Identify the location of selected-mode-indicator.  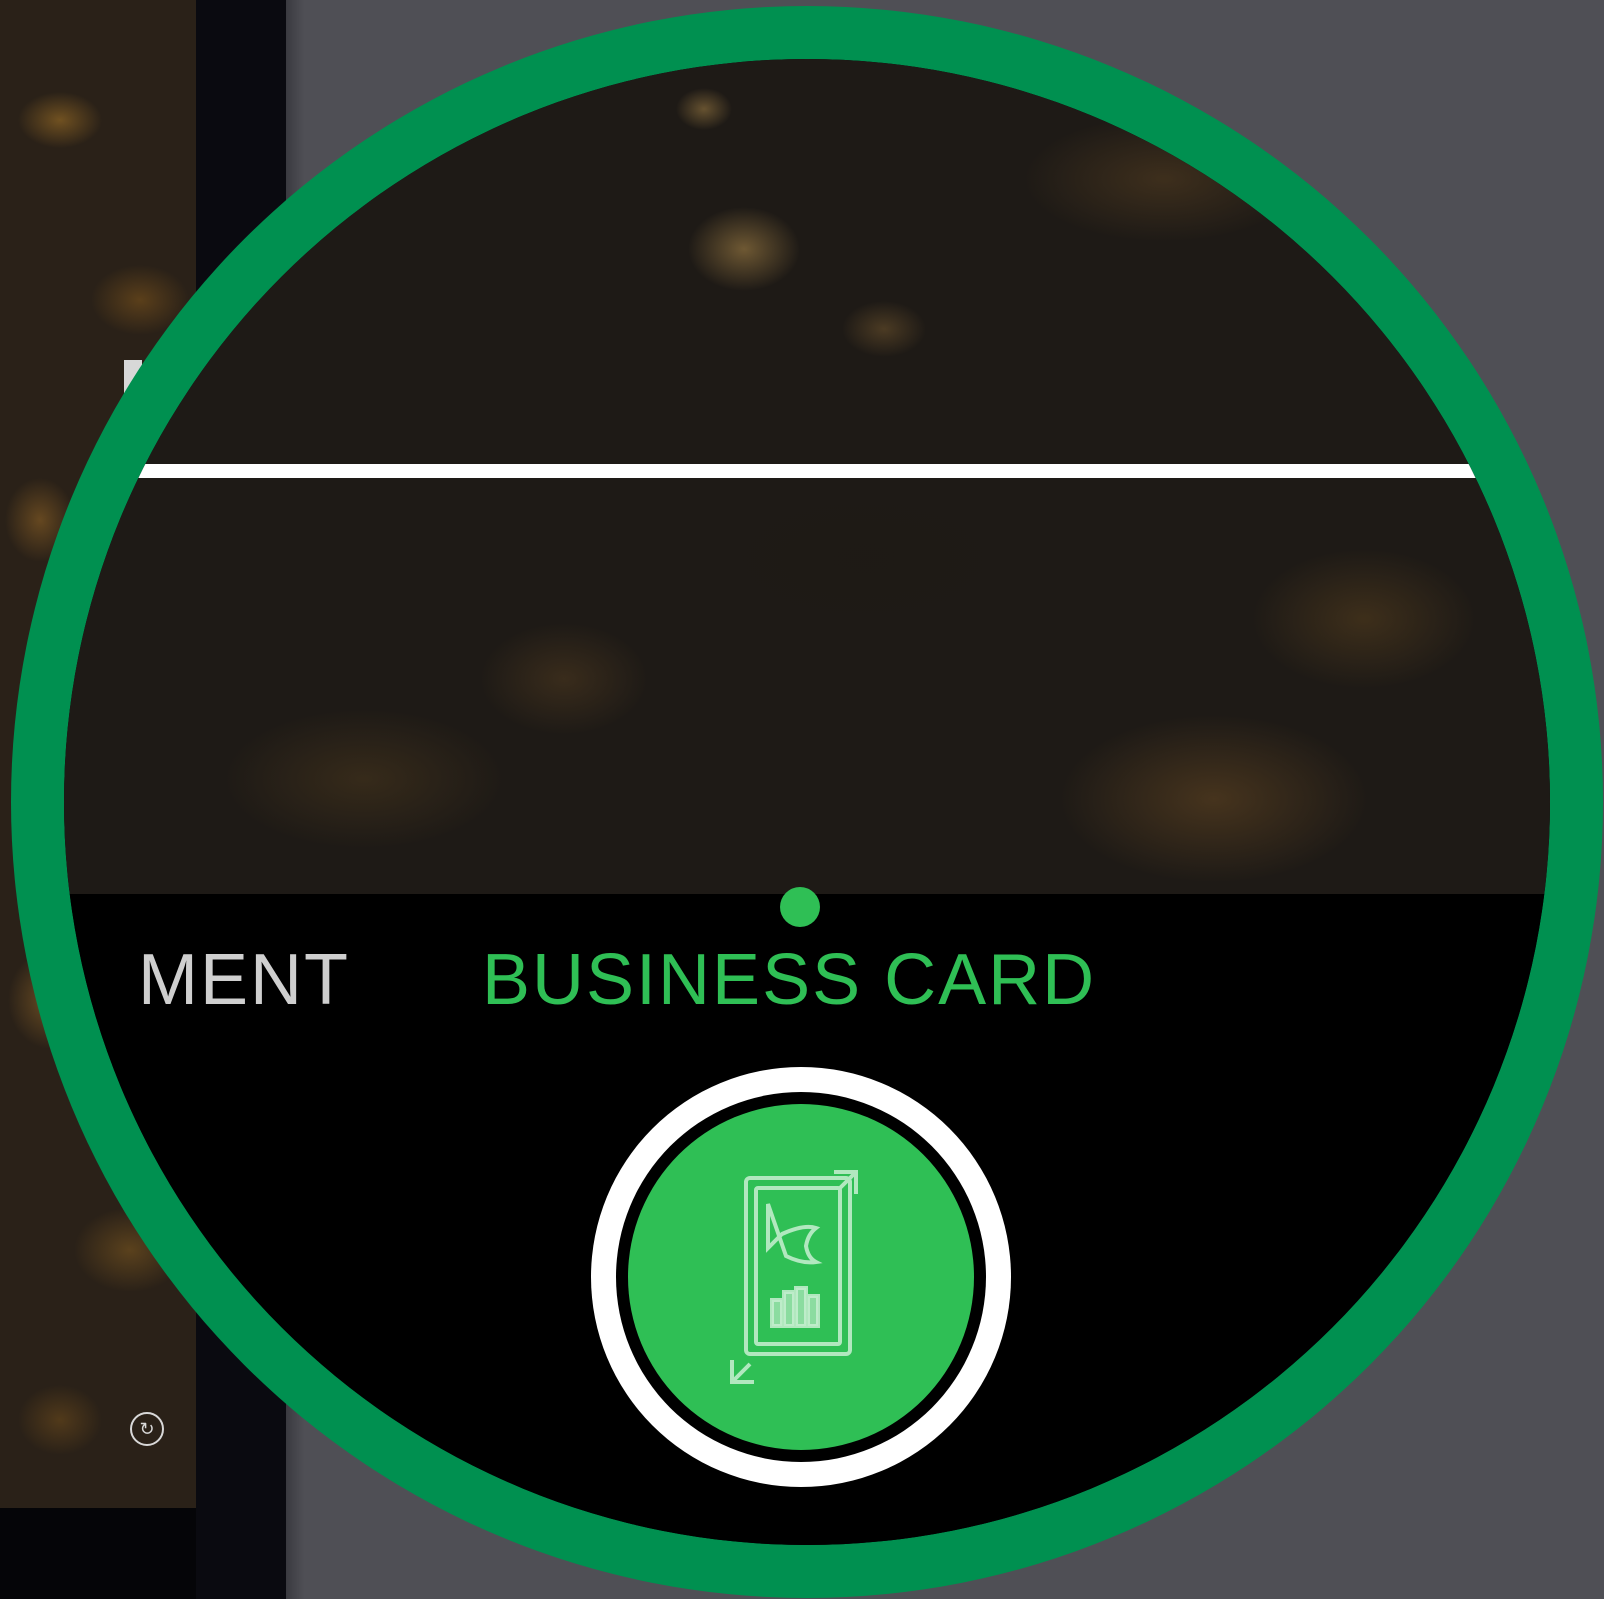
(800, 907).